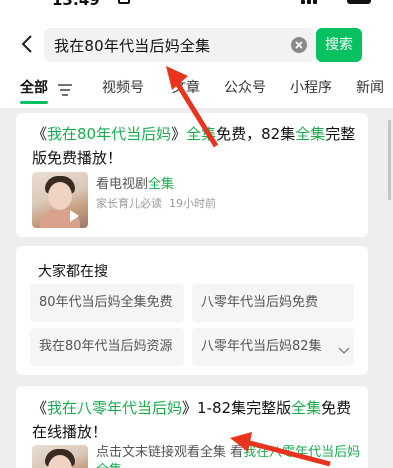 The image size is (393, 468). What do you see at coordinates (260, 302) in the screenshot?
I see `chip-label: 八零年代当后妈免费` at bounding box center [260, 302].